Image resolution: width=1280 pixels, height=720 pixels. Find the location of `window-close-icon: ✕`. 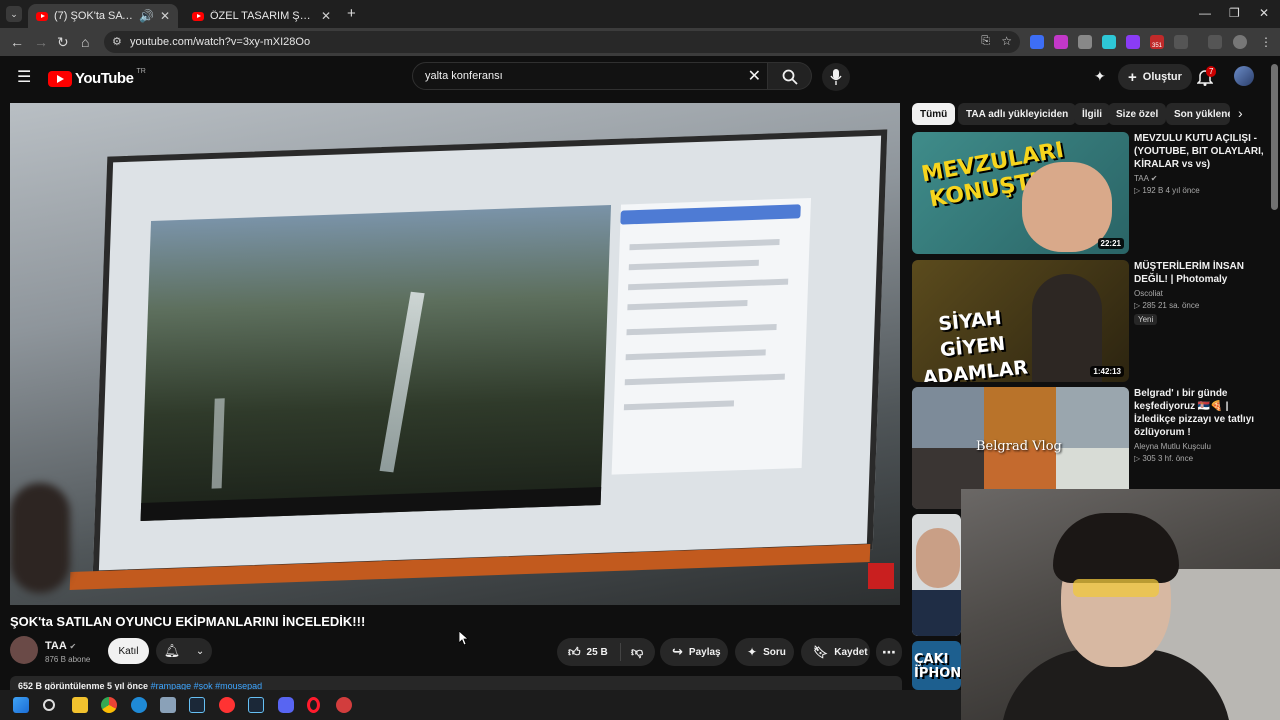

window-close-icon: ✕ is located at coordinates (1264, 13).